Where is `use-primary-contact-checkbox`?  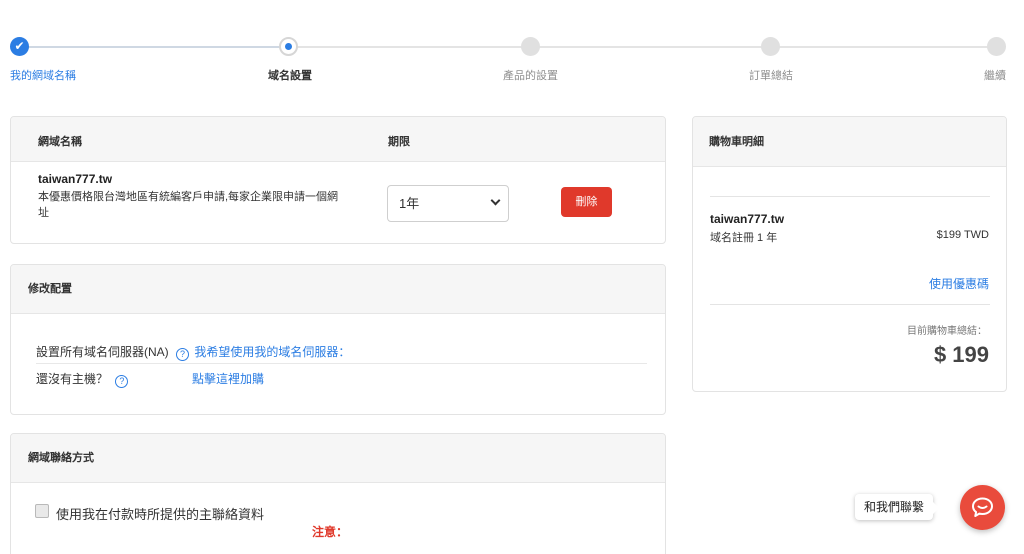
use-primary-contact-checkbox is located at coordinates (42, 511).